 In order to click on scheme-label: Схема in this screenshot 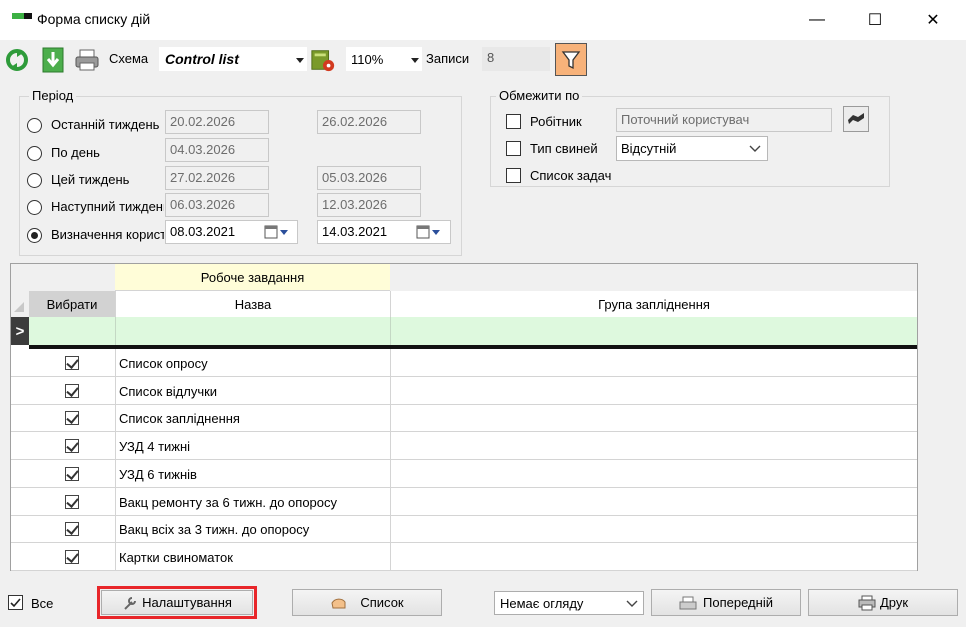, I will do `click(129, 58)`.